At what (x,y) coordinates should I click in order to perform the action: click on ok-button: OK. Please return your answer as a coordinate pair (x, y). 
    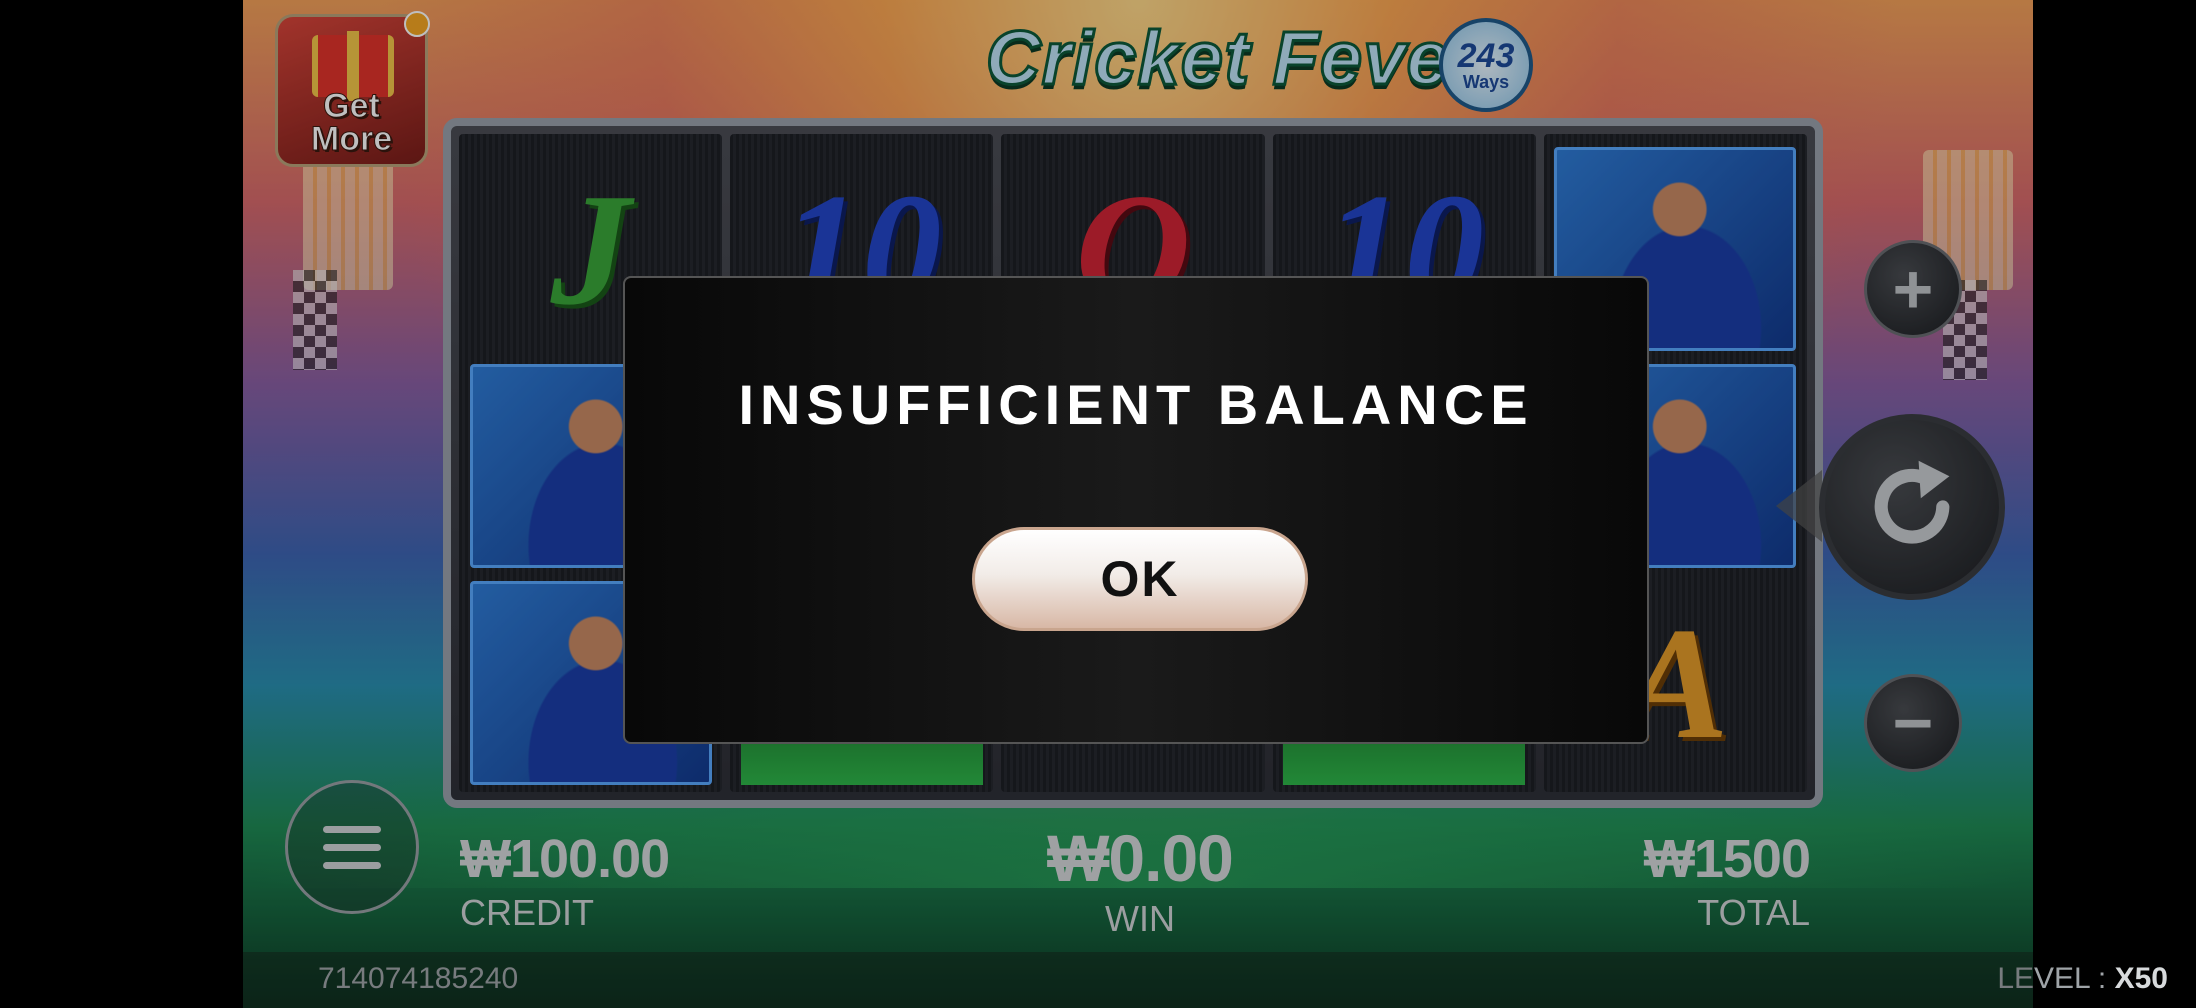
    Looking at the image, I should click on (1140, 579).